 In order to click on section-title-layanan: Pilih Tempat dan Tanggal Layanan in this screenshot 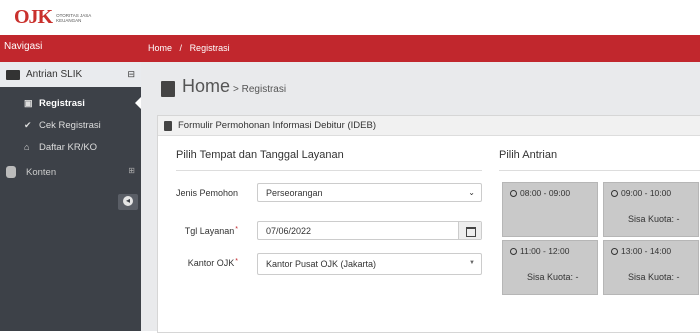, I will do `click(260, 155)`.